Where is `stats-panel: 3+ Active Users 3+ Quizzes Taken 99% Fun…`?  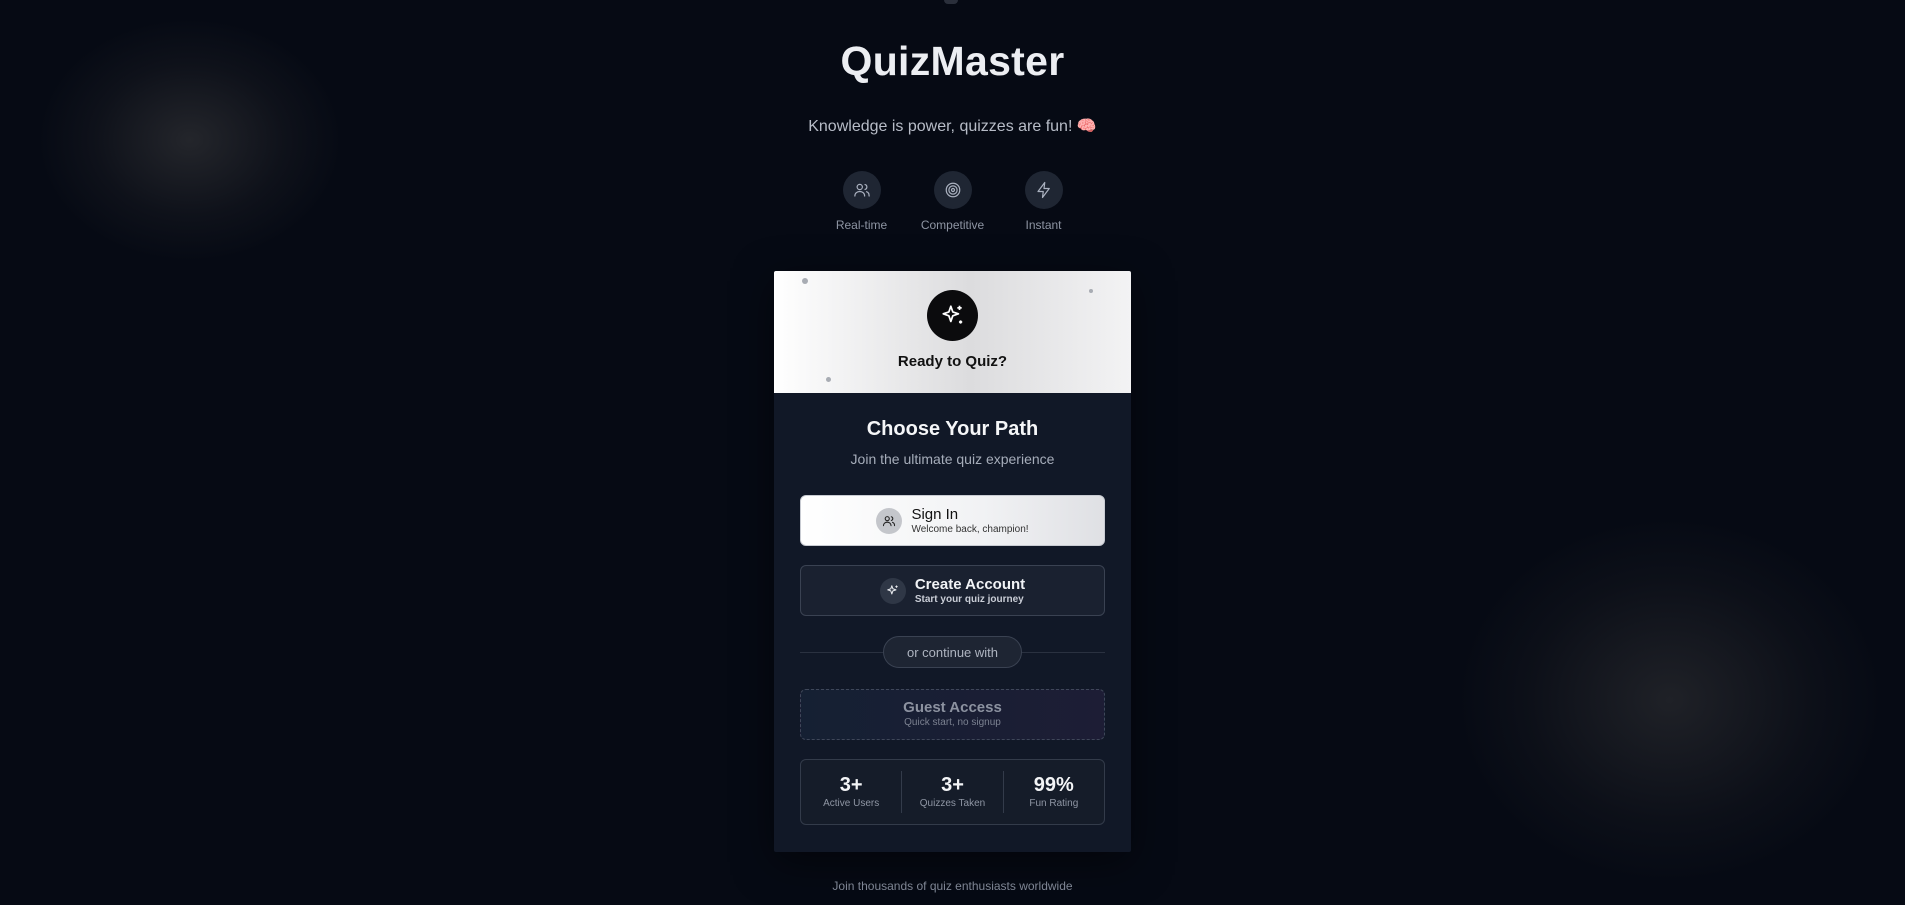
stats-panel: 3+ Active Users 3+ Quizzes Taken 99% Fun… is located at coordinates (952, 792).